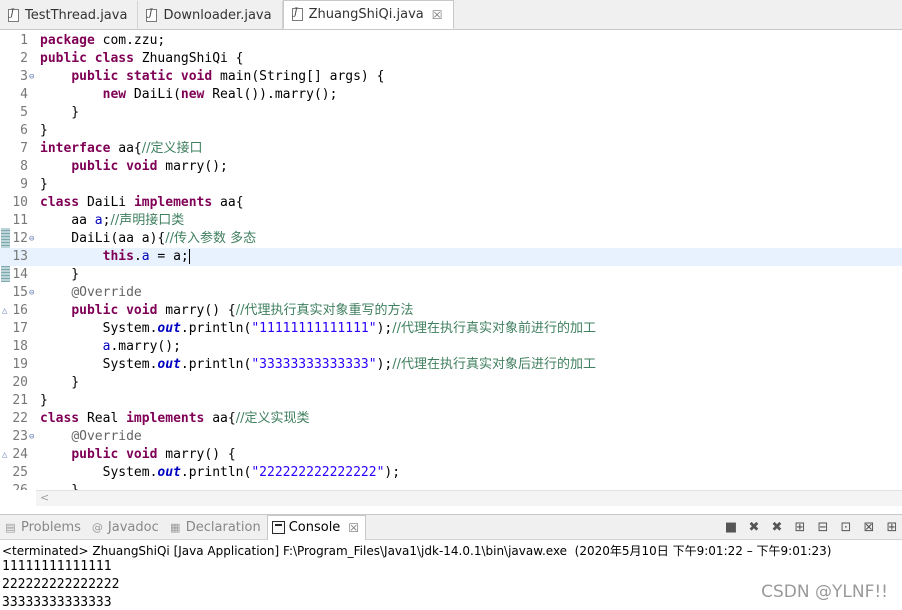  What do you see at coordinates (175, 418) in the screenshot?
I see `code-text: class Real implements aa{//定义实现类` at bounding box center [175, 418].